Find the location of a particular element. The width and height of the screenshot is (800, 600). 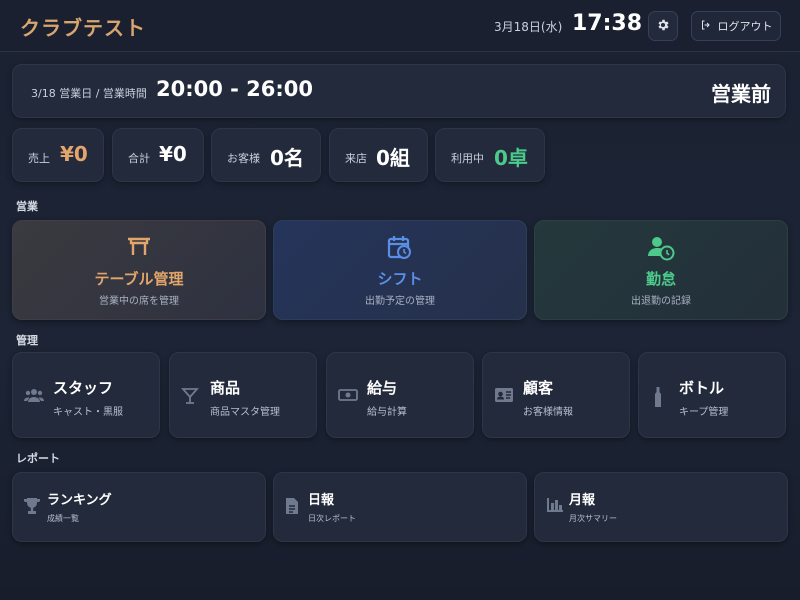

attendance-button: 勤怠 出退勤の記録 is located at coordinates (661, 270).